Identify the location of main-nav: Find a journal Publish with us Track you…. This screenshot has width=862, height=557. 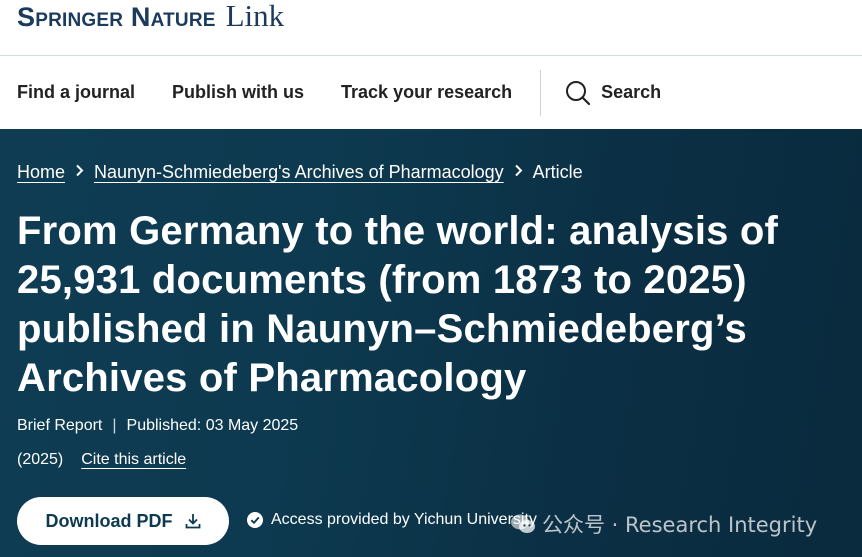
(431, 92).